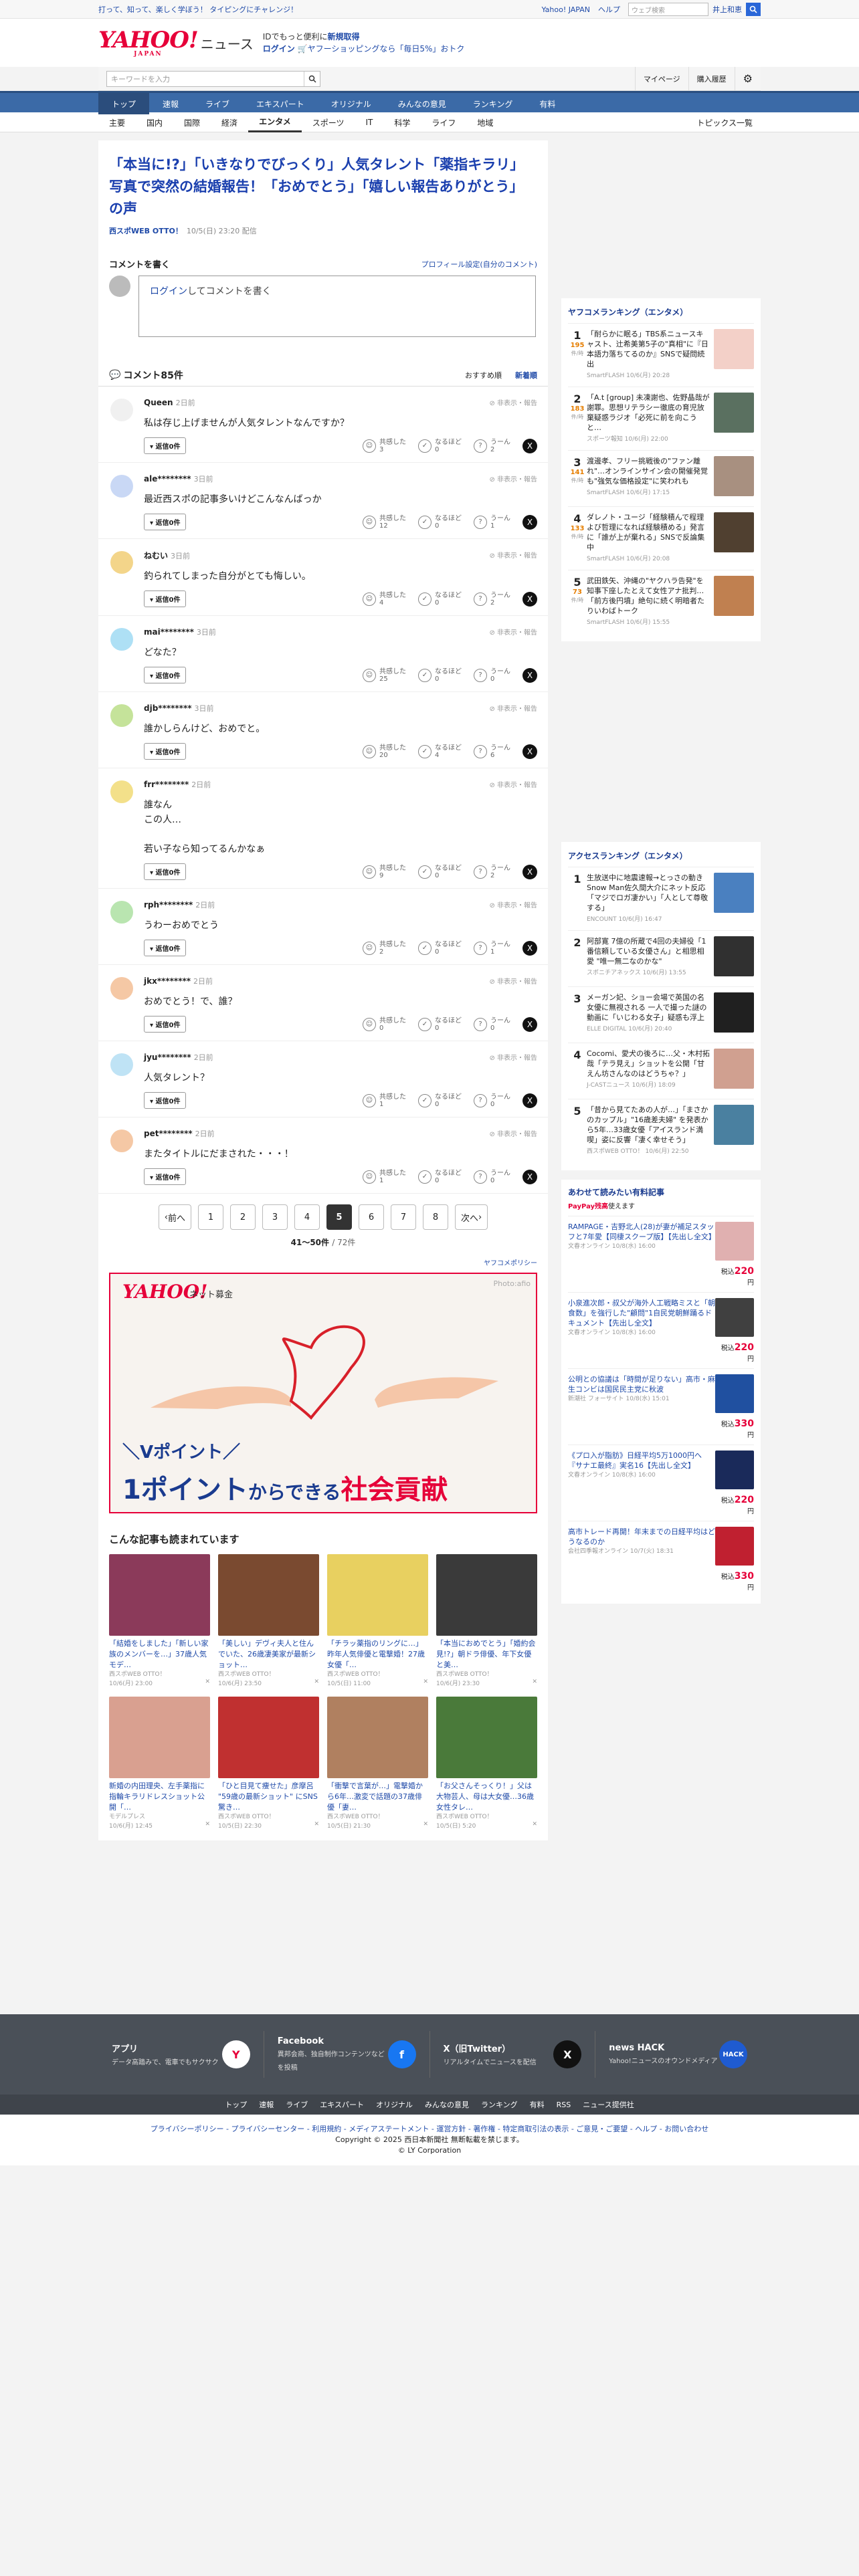  What do you see at coordinates (384, 599) in the screenshot?
I see `empathy-button: ☺ 共感した 4` at bounding box center [384, 599].